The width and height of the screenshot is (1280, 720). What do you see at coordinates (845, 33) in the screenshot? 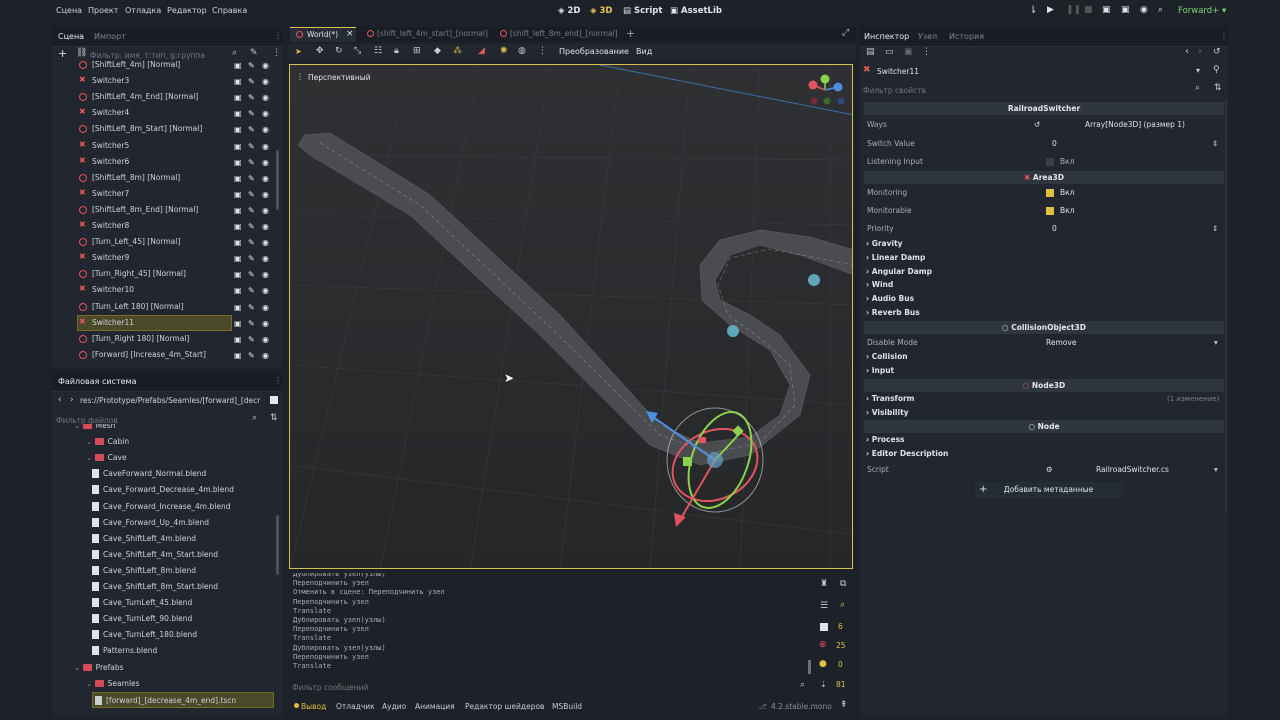
I see `distraction-free-icon: ⤢` at bounding box center [845, 33].